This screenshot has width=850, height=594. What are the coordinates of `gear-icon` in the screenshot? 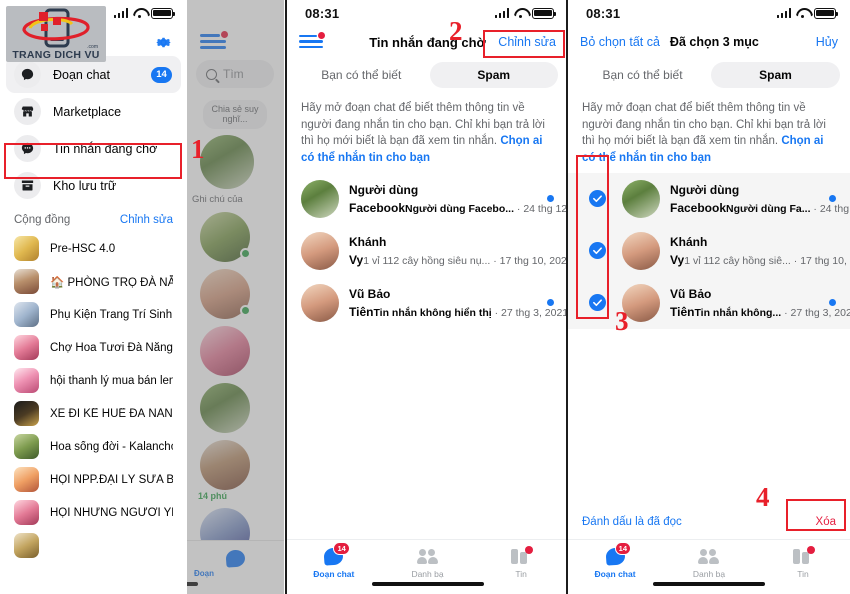 It's located at (163, 42).